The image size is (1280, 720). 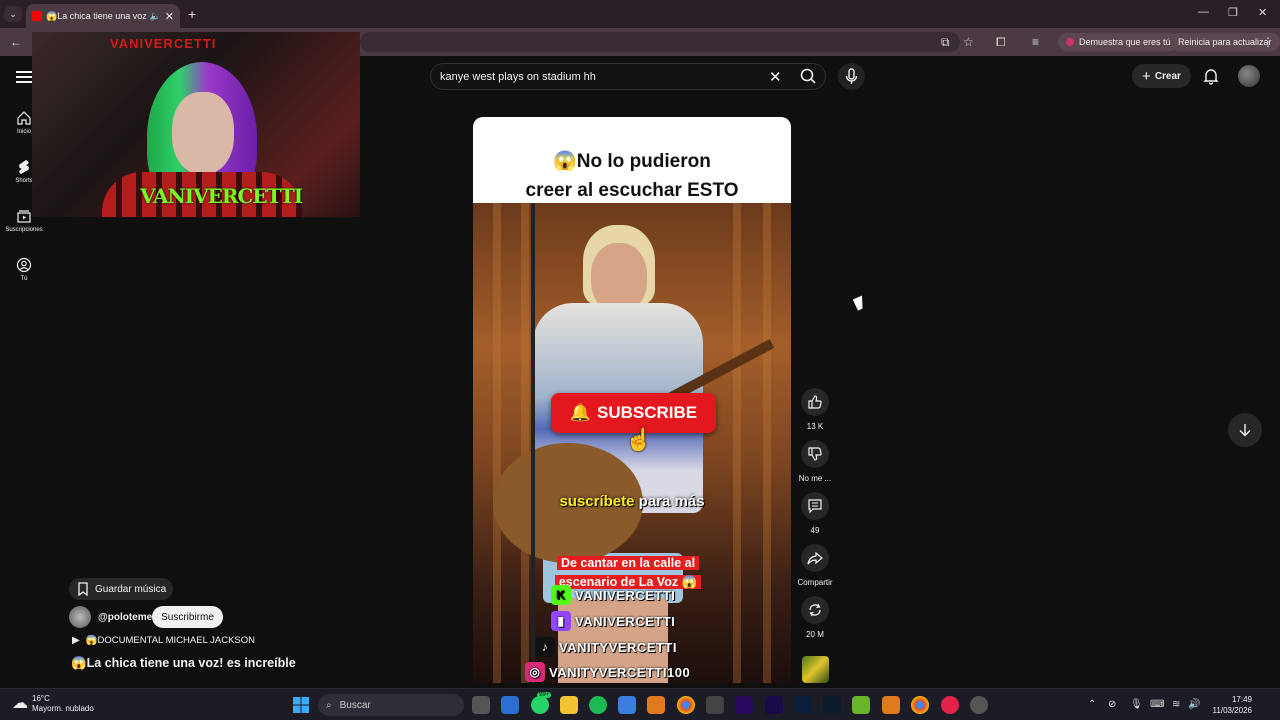 I want to click on create-button: + Crear, so click(x=1161, y=76).